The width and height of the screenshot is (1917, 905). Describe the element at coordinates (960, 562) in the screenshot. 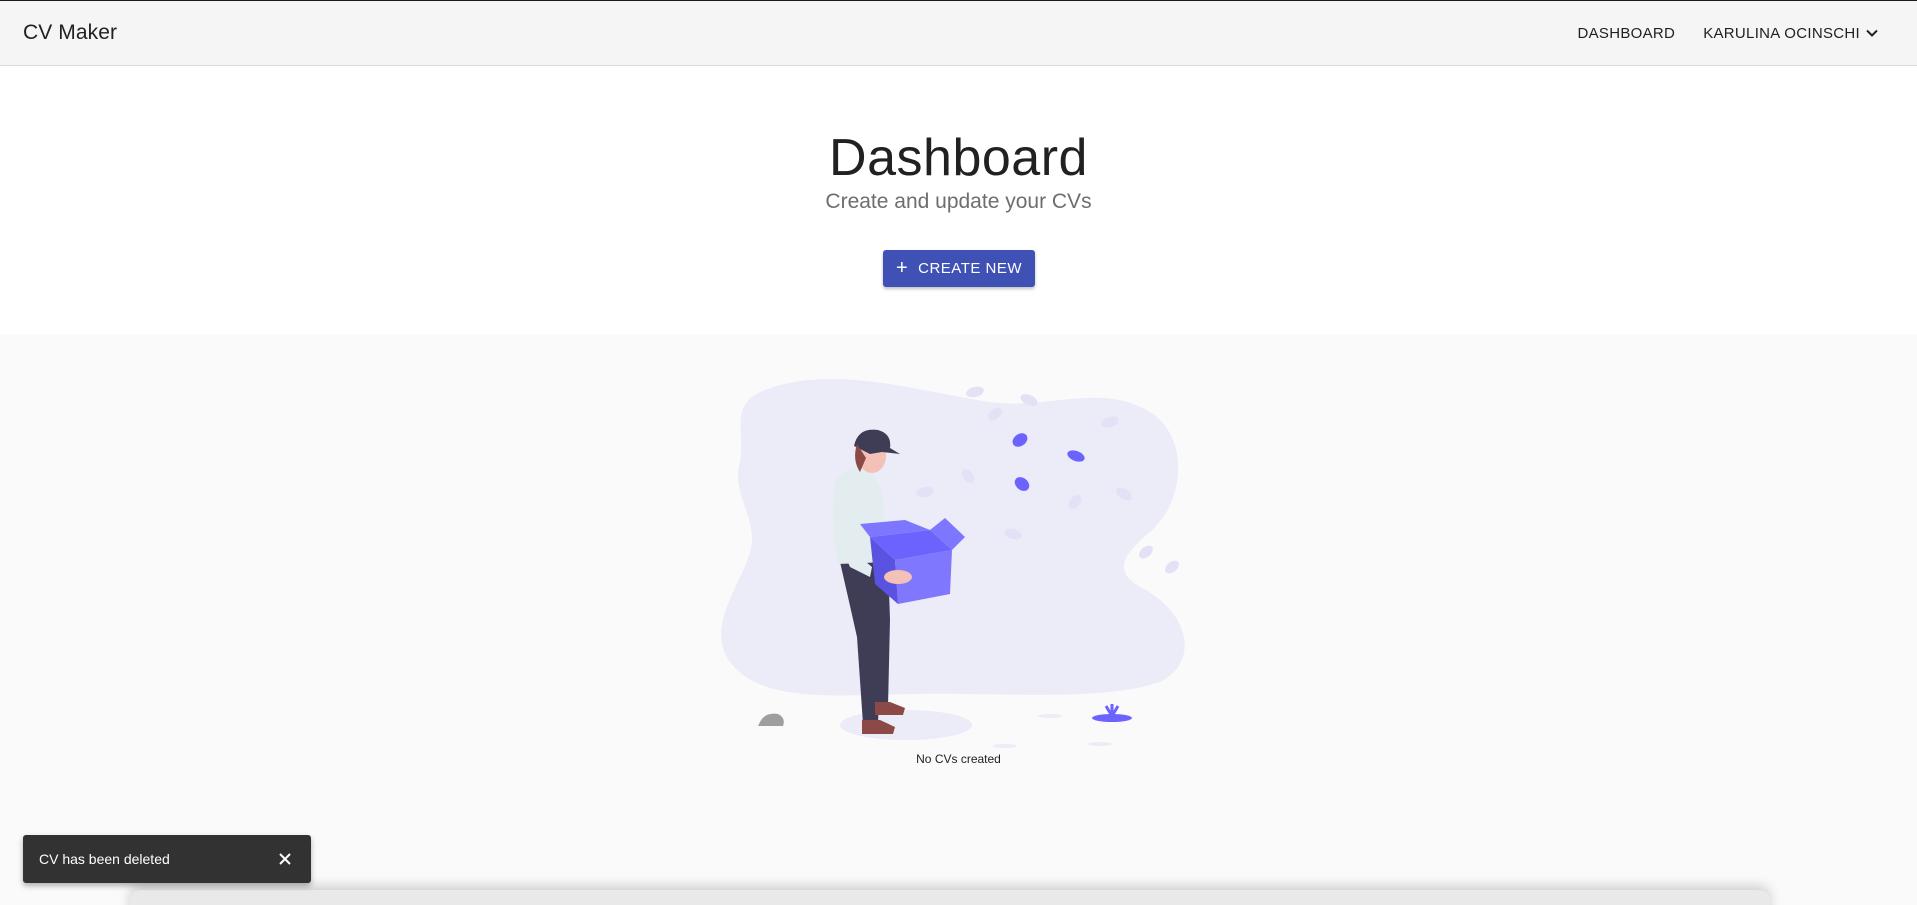

I see `empty-state-illustration` at that location.